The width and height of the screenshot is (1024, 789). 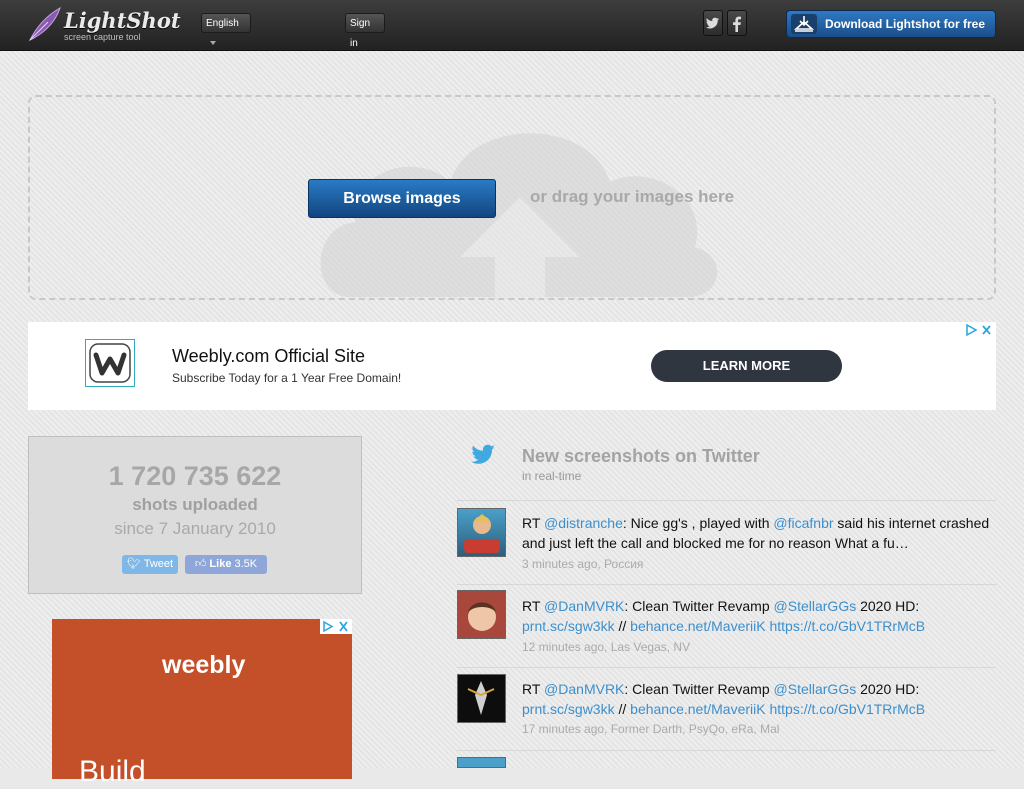 I want to click on download-icon, so click(x=804, y=24).